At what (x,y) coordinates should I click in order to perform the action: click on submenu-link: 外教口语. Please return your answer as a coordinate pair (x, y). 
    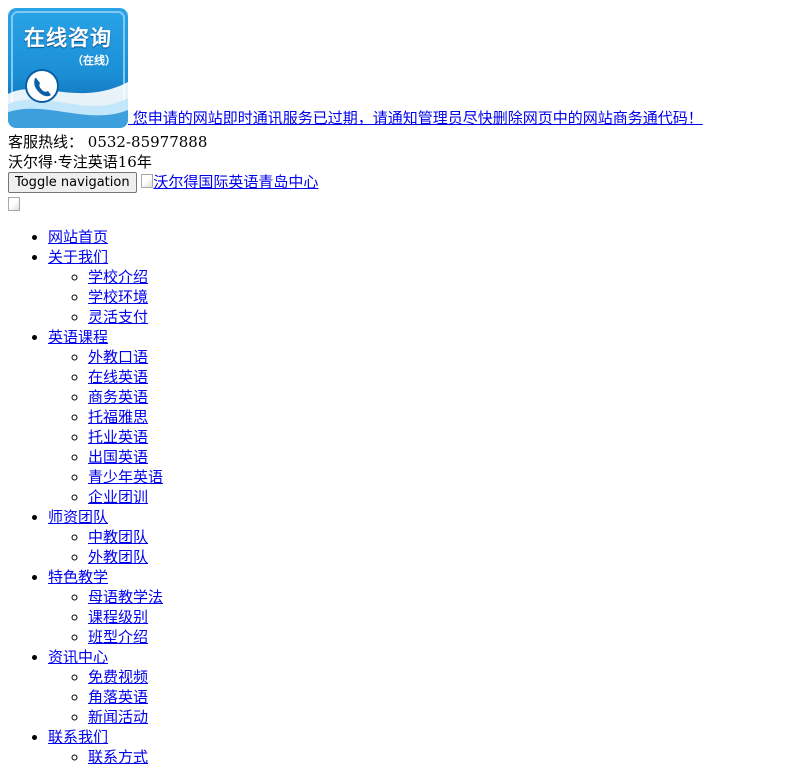
    Looking at the image, I should click on (118, 357).